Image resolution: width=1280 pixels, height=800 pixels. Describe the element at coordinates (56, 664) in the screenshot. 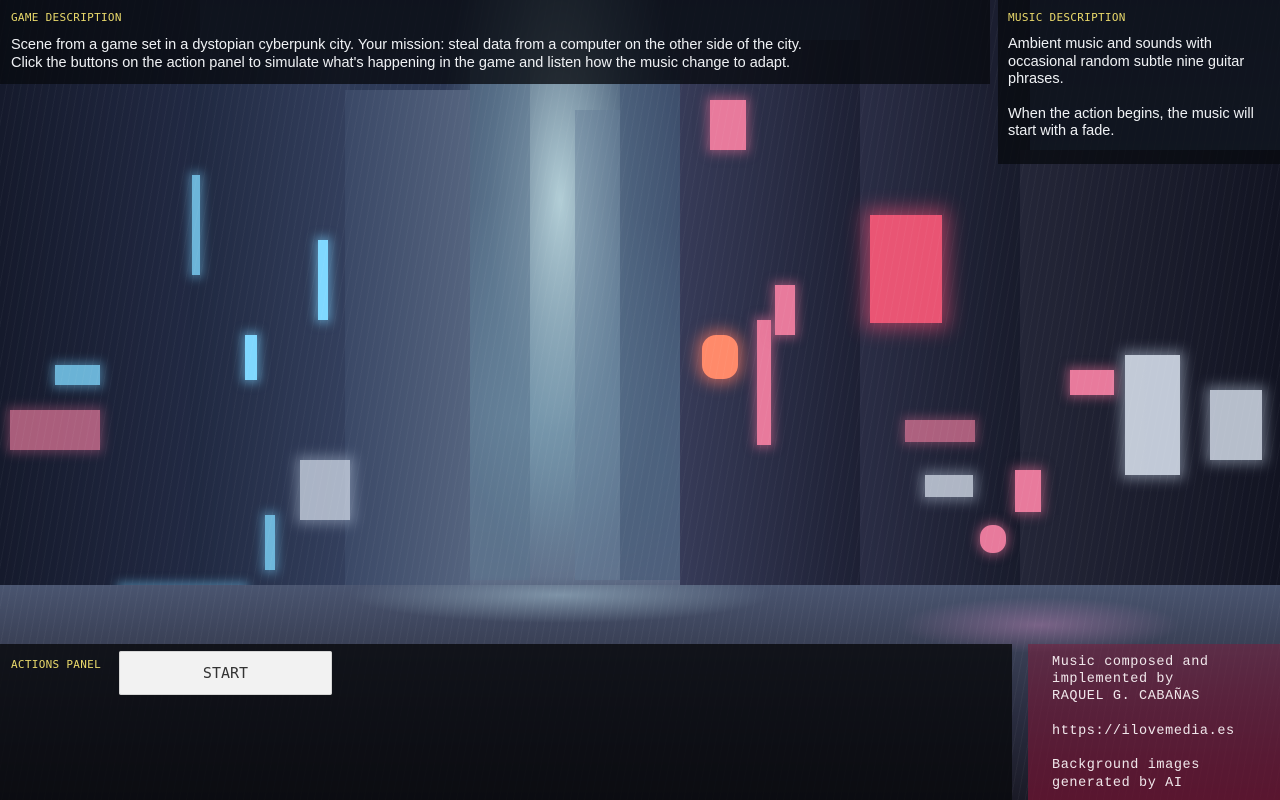

I see `actions-panel-label: ACTIONS PANEL` at that location.